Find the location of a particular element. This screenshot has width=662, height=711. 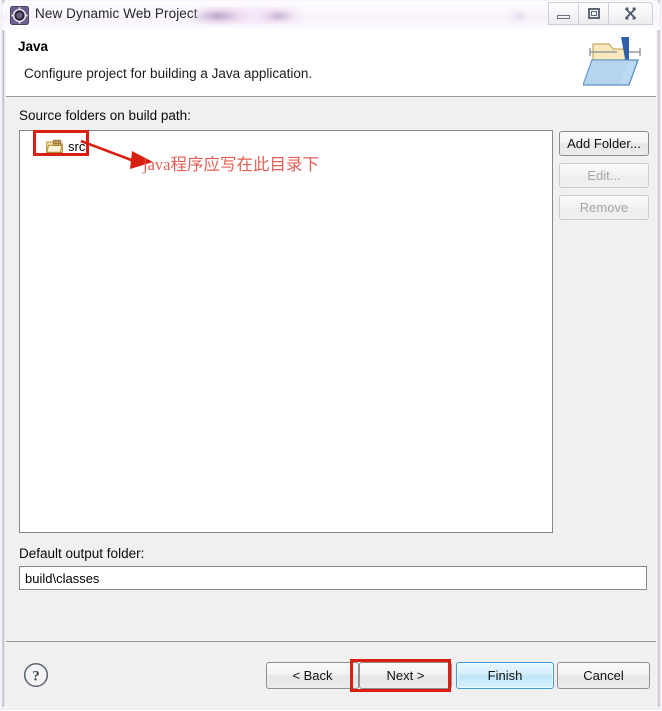

close-icon is located at coordinates (630, 13).